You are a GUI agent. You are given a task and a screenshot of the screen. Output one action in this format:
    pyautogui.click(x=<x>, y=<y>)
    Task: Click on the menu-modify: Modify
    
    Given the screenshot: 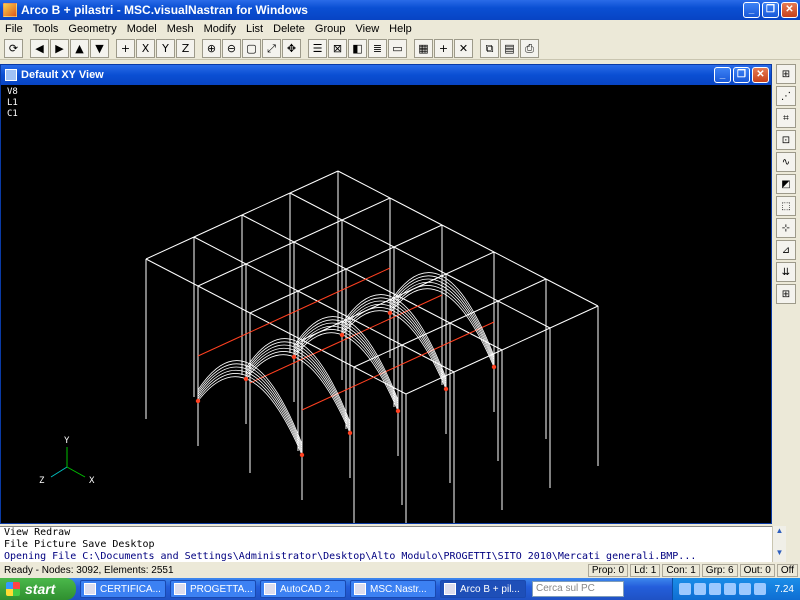 What is the action you would take?
    pyautogui.click(x=220, y=29)
    